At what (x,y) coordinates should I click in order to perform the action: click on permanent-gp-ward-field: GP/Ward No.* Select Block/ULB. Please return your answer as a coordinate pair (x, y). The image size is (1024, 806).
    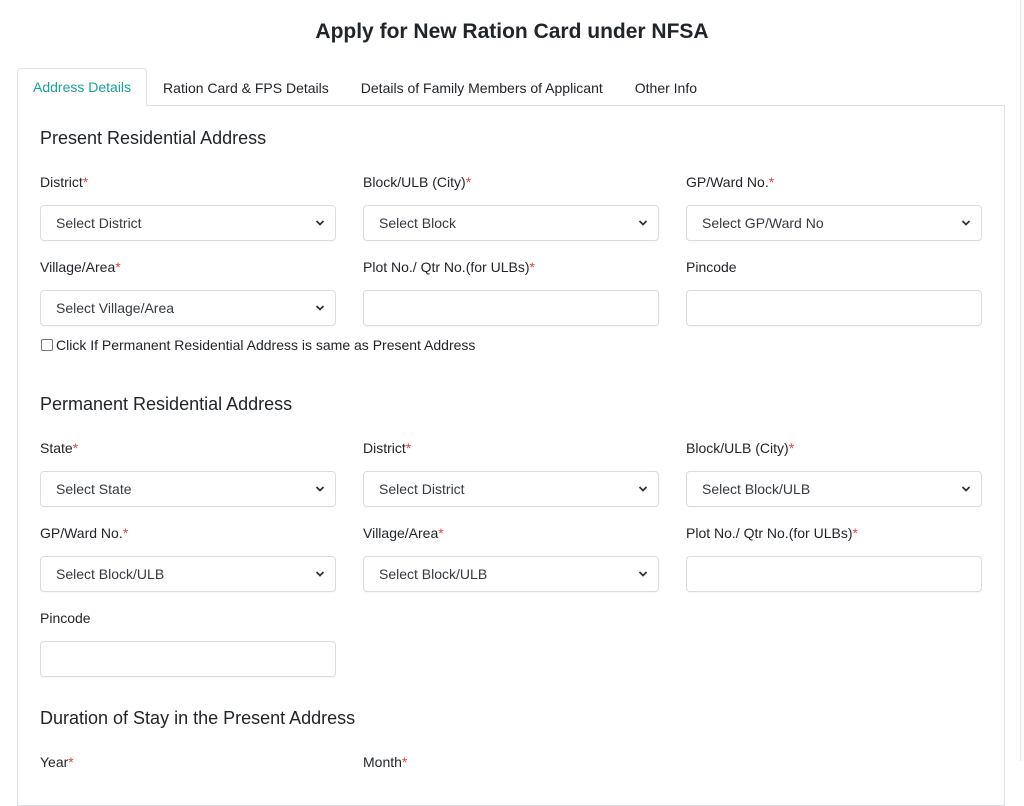
    Looking at the image, I should click on (188, 557).